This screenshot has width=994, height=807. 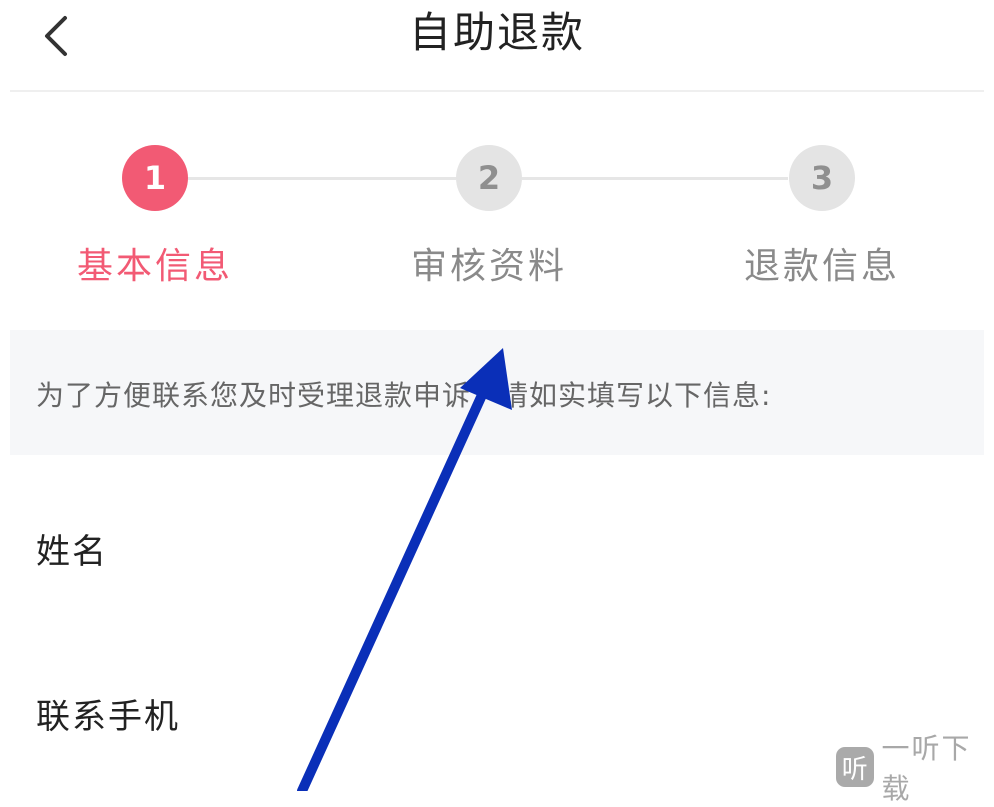 What do you see at coordinates (822, 217) in the screenshot?
I see `step-refund-info: 3 退款信息` at bounding box center [822, 217].